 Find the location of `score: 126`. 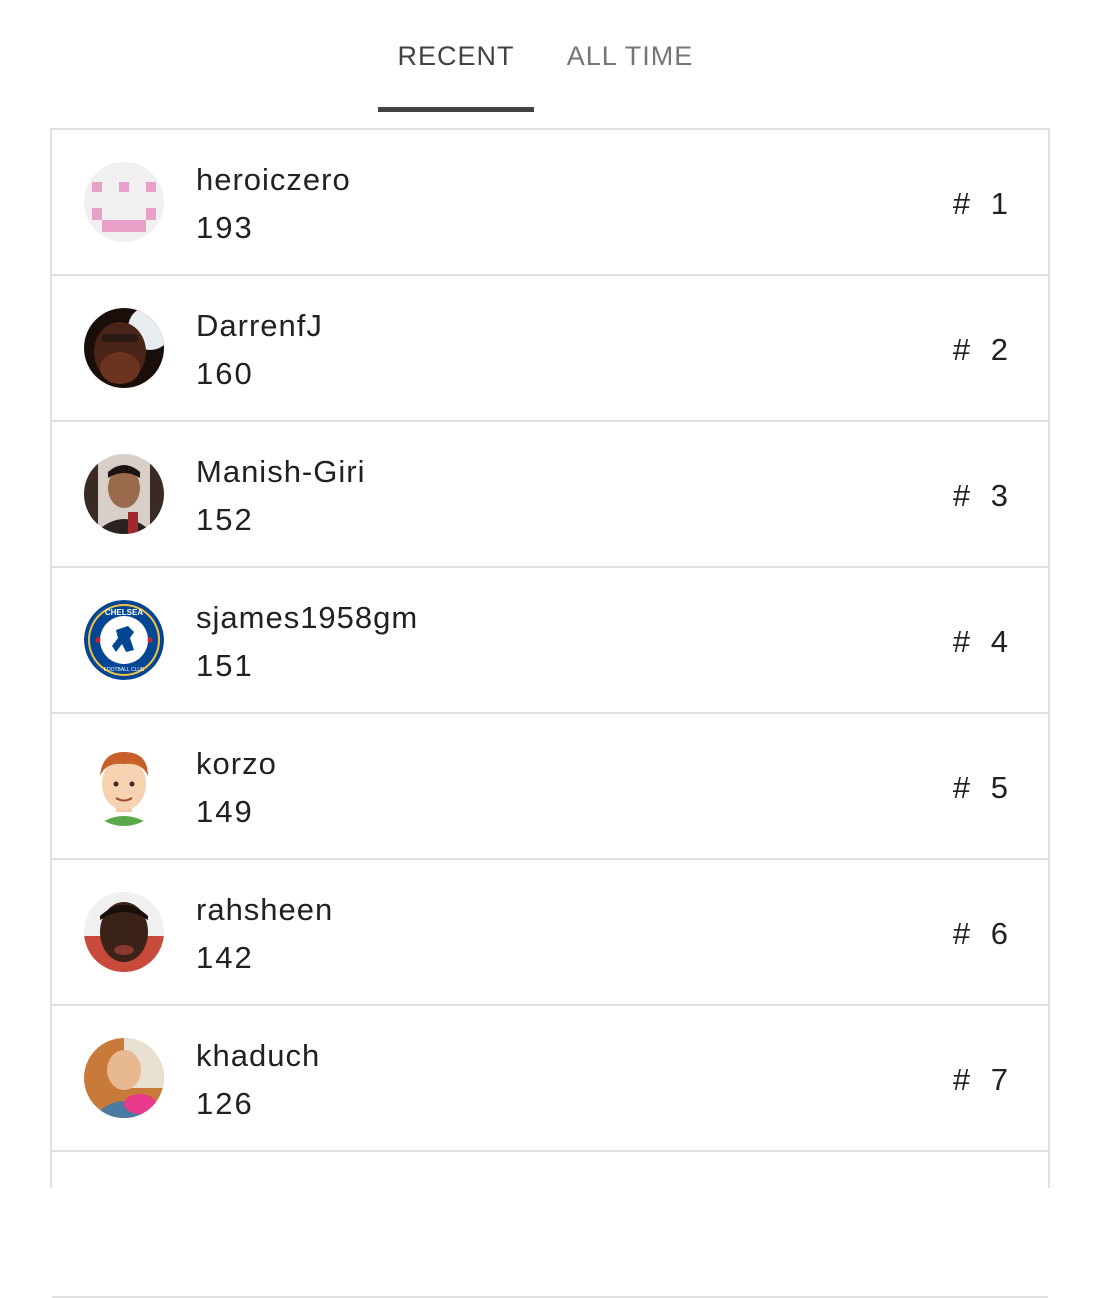

score: 126 is located at coordinates (225, 1103).